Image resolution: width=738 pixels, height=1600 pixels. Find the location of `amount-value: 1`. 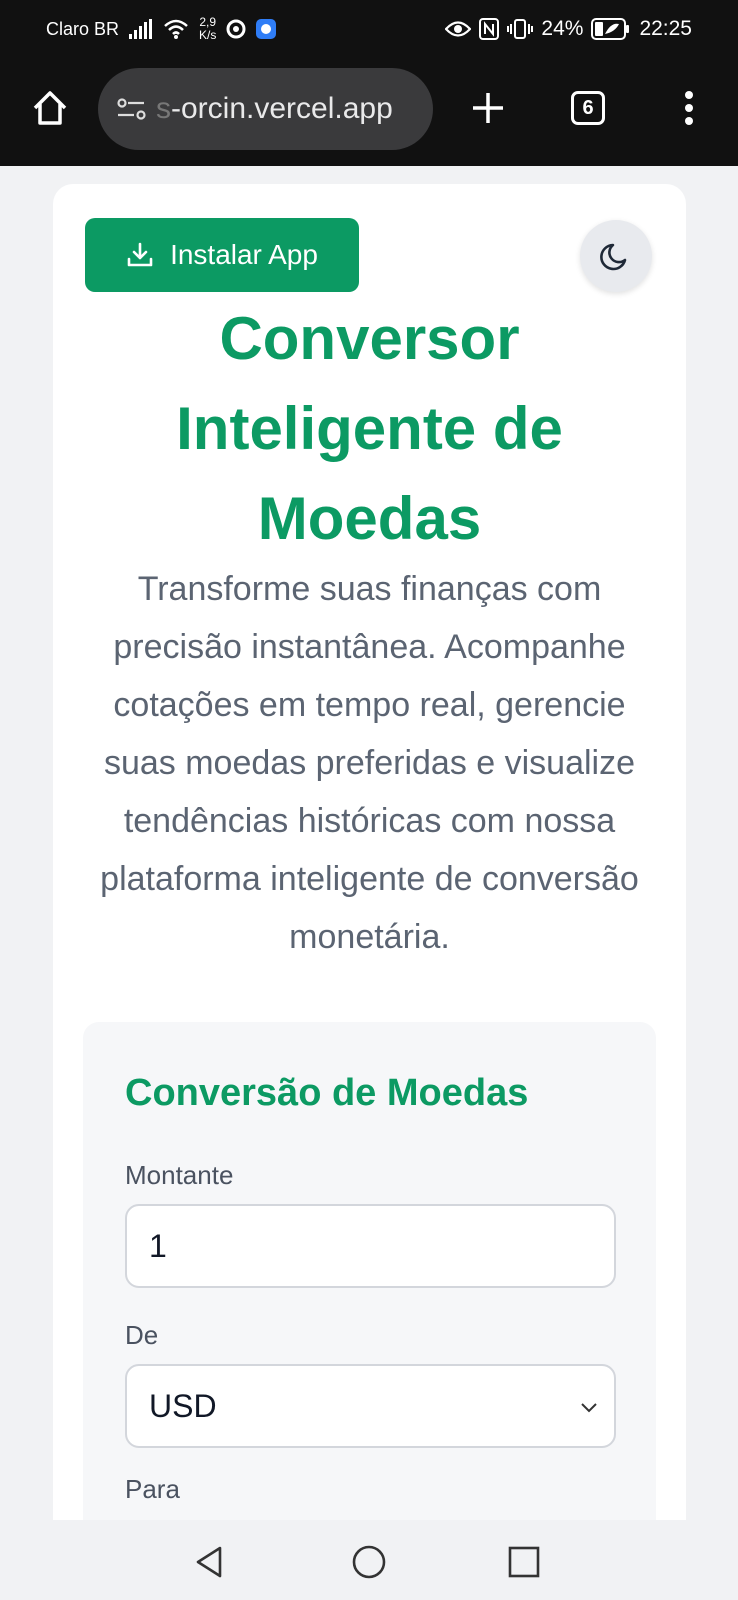

amount-value: 1 is located at coordinates (158, 1245).